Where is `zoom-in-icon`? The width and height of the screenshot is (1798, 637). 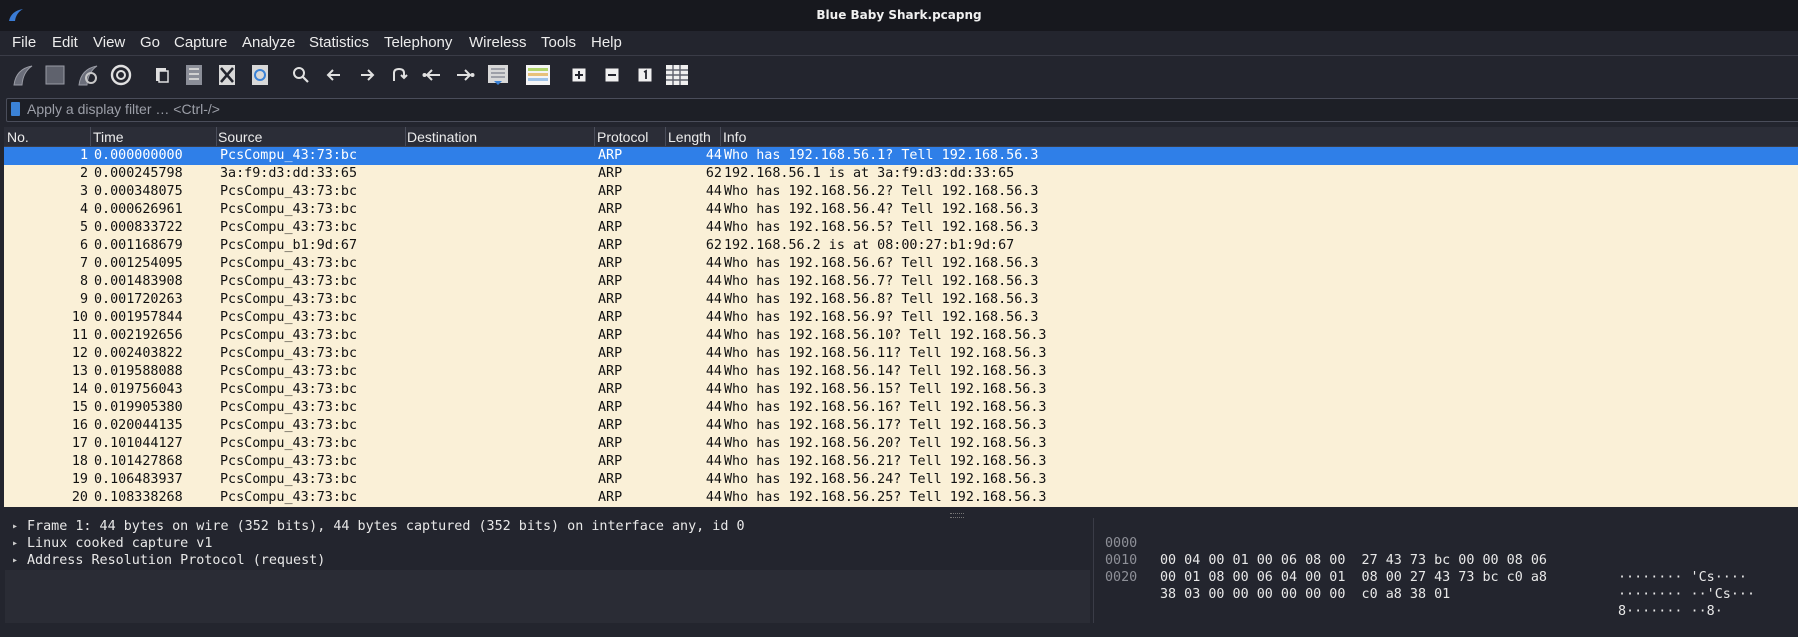 zoom-in-icon is located at coordinates (579, 75).